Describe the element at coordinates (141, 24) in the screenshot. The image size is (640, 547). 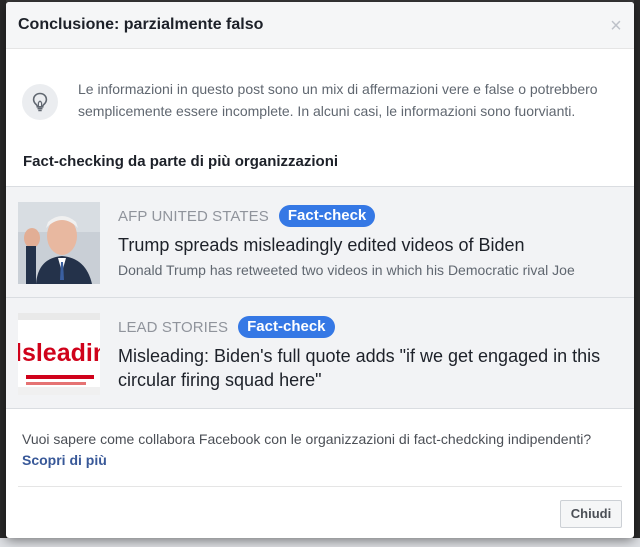
I see `dialog-title: Conclusione: parzialmente falso` at that location.